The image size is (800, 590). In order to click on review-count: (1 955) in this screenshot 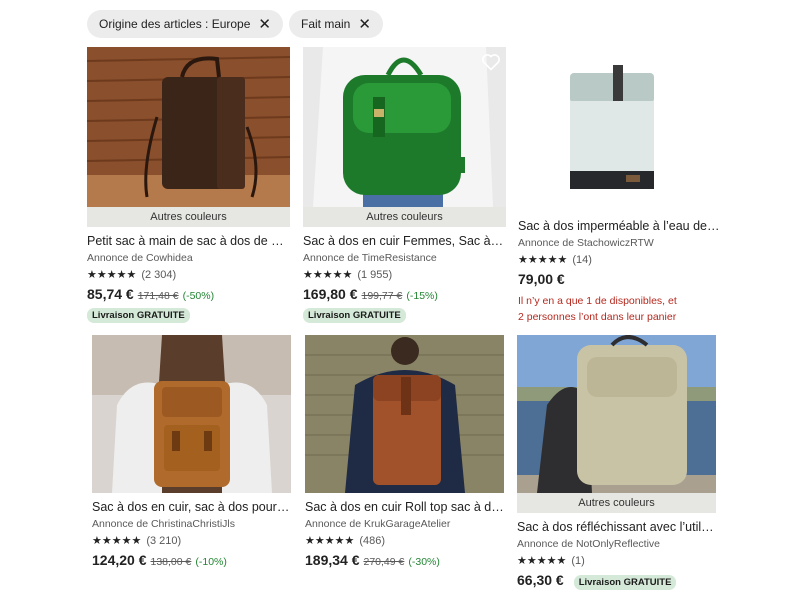, I will do `click(375, 274)`.